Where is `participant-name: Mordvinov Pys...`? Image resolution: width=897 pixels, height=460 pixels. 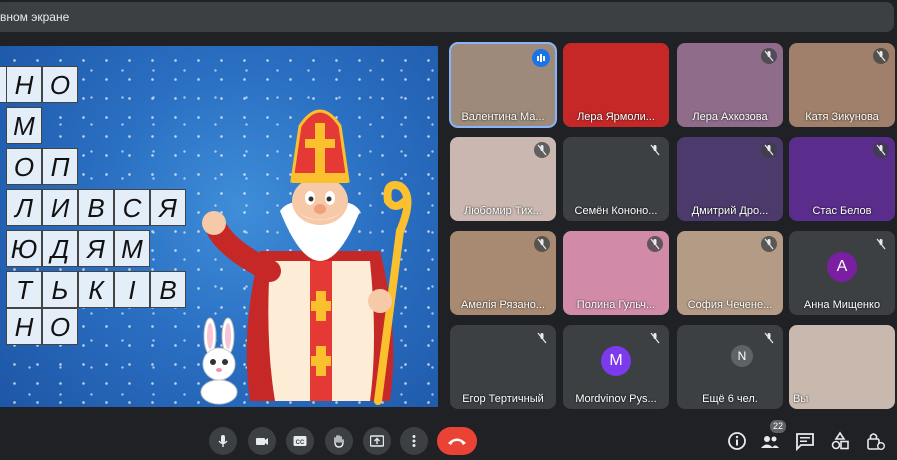
participant-name: Mordvinov Pys... is located at coordinates (616, 399).